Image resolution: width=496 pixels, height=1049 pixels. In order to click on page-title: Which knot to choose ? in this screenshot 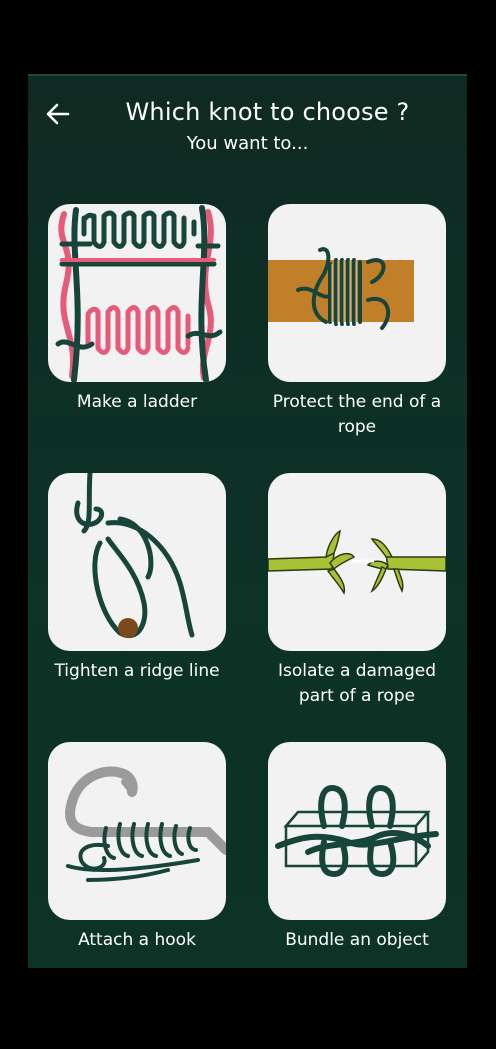, I will do `click(267, 112)`.